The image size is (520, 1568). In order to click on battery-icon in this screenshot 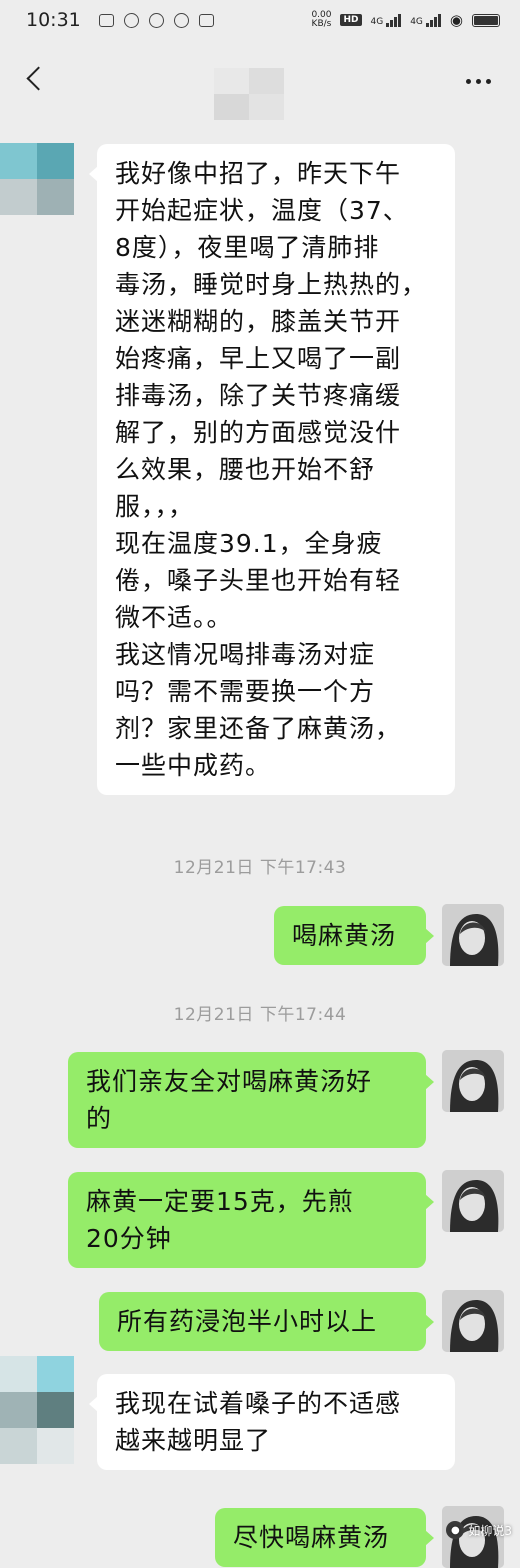, I will do `click(486, 20)`.